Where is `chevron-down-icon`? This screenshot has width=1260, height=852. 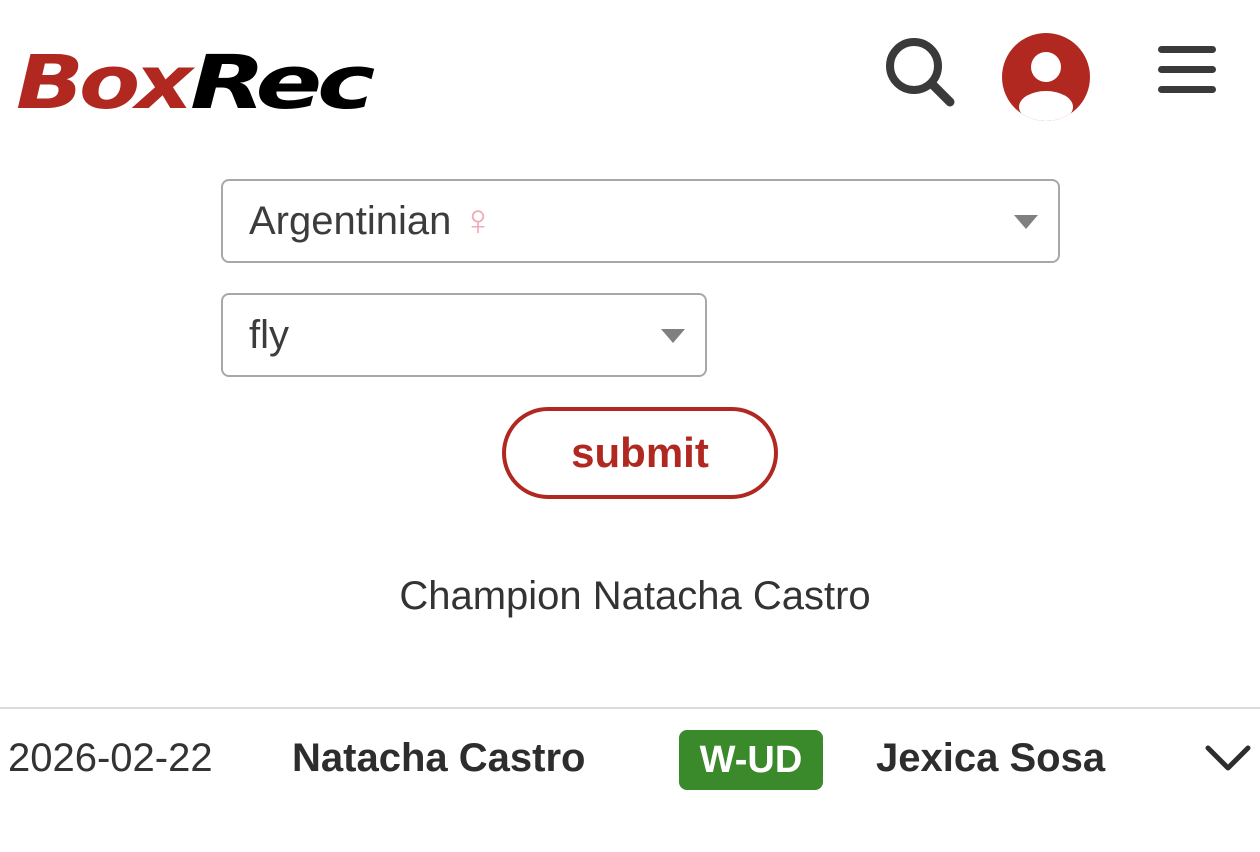
chevron-down-icon is located at coordinates (1228, 758).